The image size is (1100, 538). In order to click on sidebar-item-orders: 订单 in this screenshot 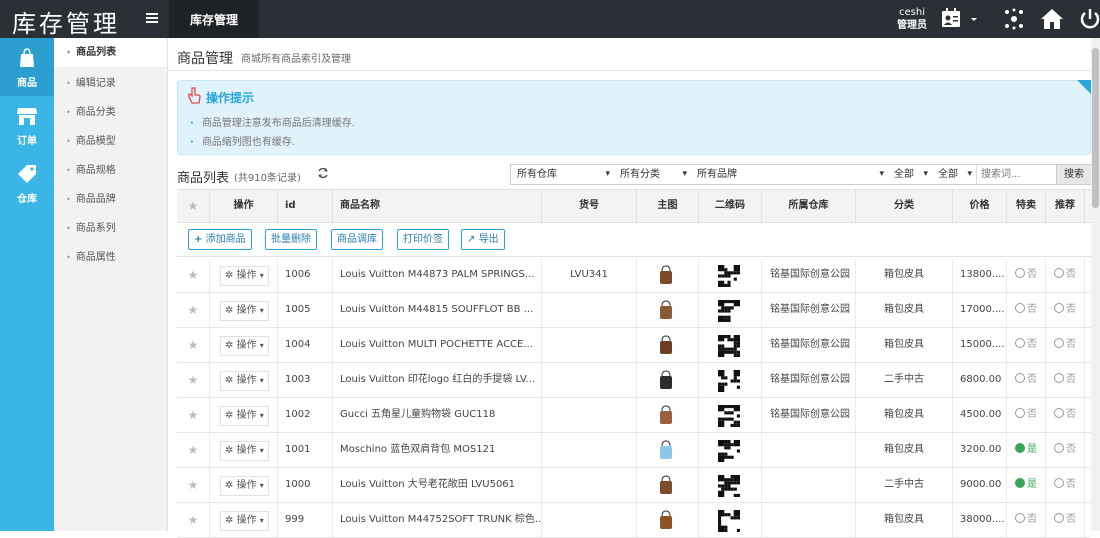, I will do `click(27, 125)`.